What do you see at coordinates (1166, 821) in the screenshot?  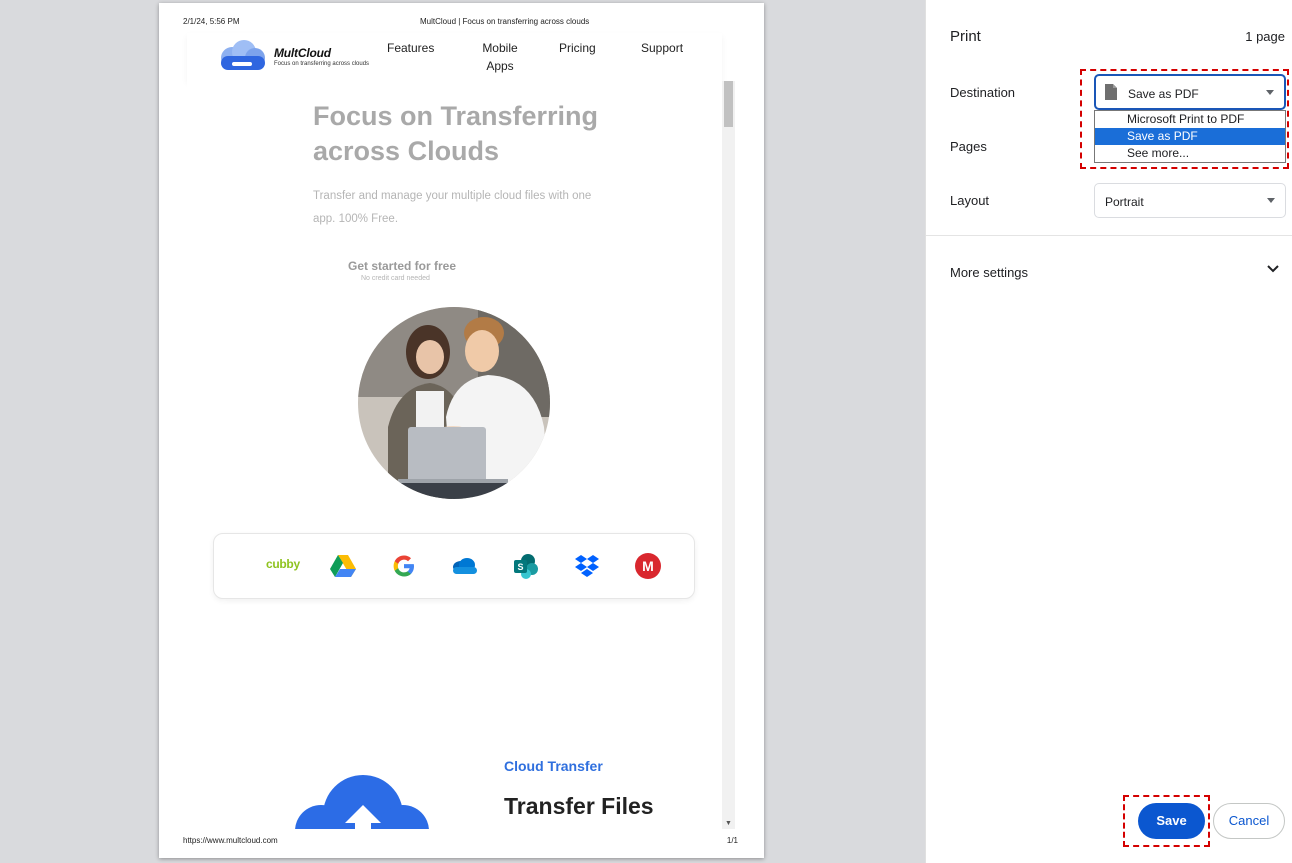 I see `save-highlight-box` at bounding box center [1166, 821].